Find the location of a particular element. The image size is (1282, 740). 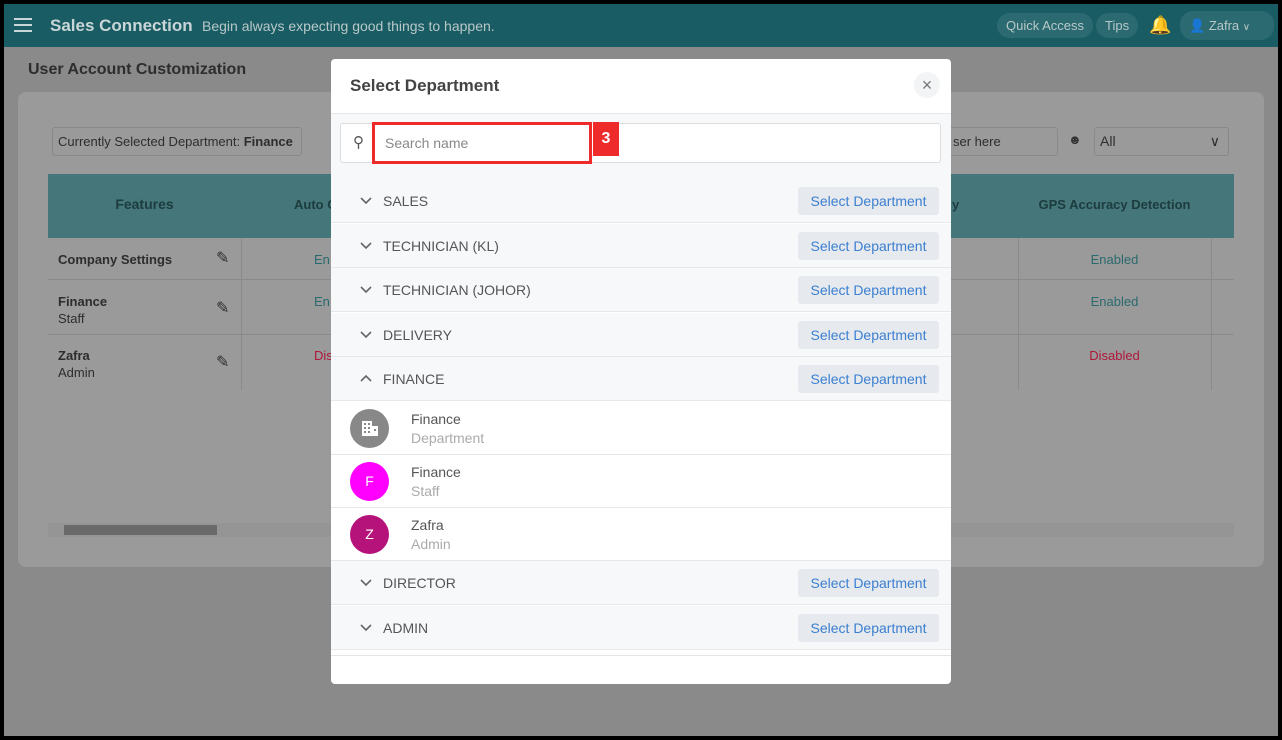

member-role: Admin is located at coordinates (431, 544).